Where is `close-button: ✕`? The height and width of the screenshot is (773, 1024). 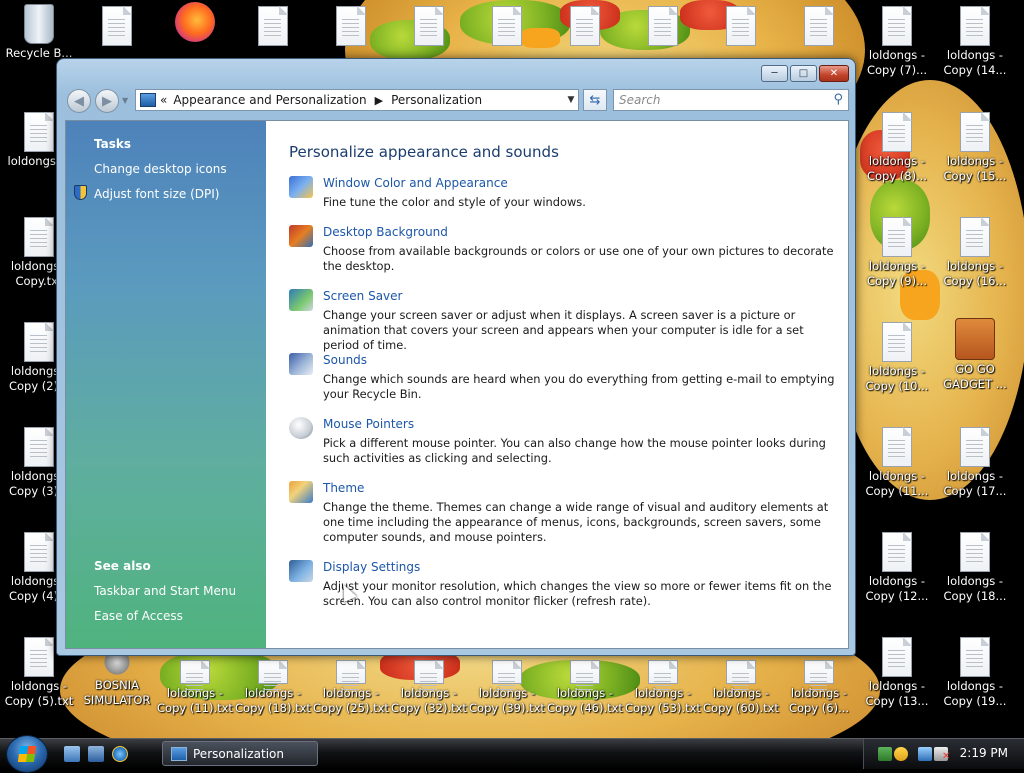
close-button: ✕ is located at coordinates (834, 73).